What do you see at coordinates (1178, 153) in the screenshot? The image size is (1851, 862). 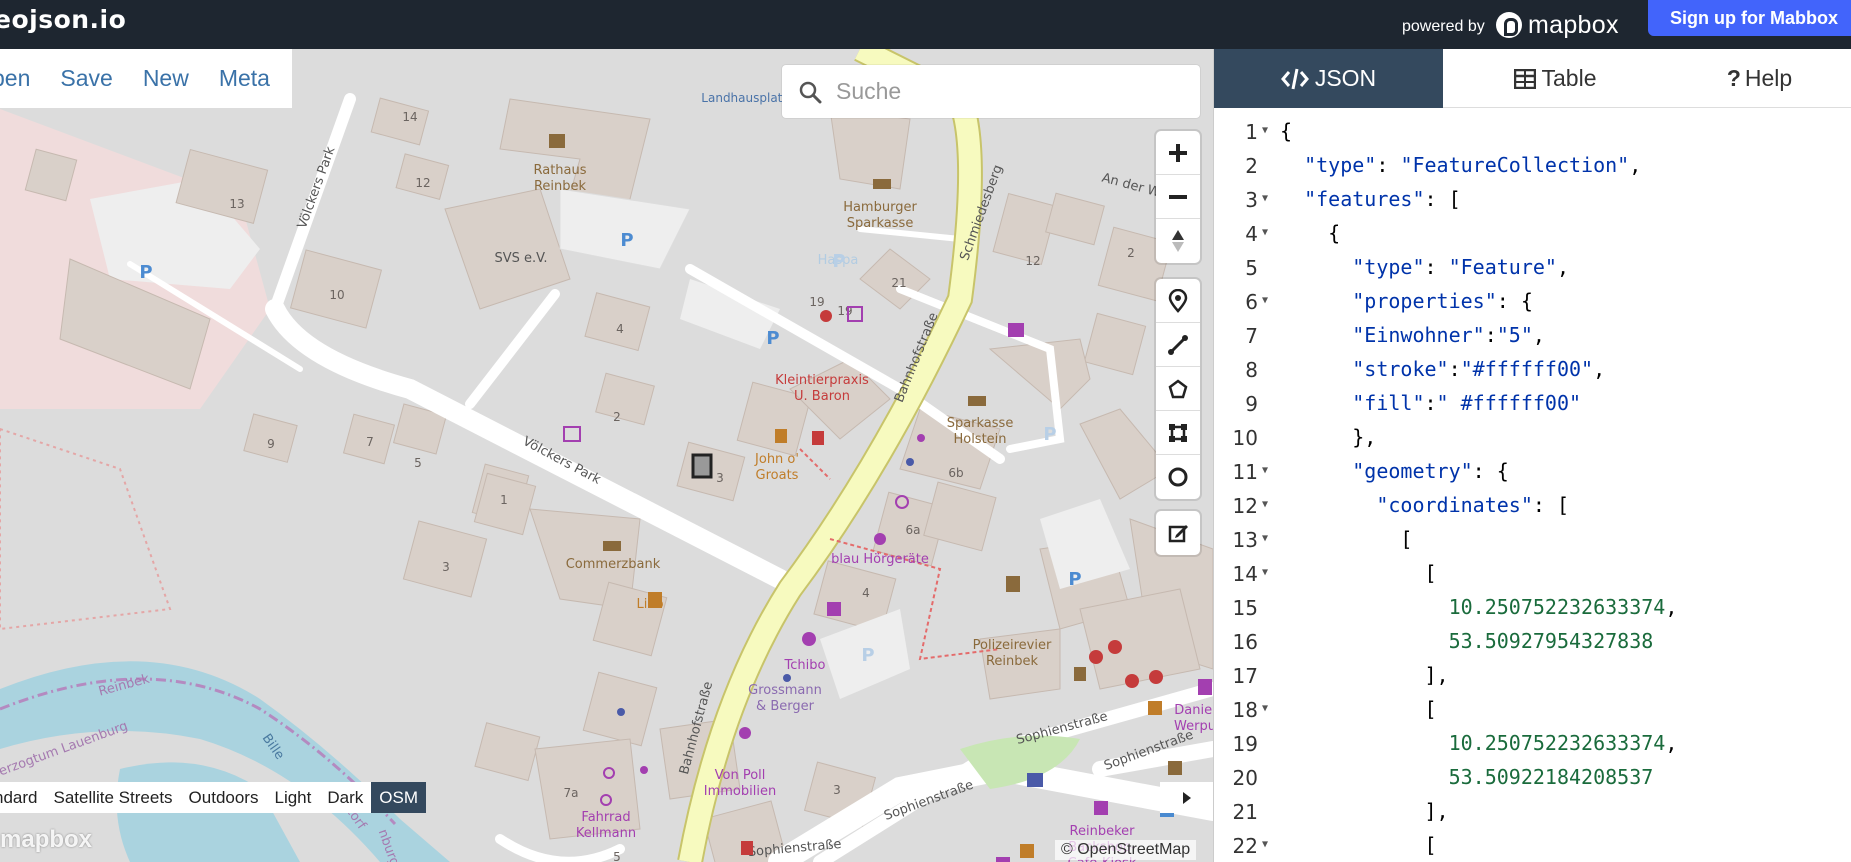 I see `zoom-in-button` at bounding box center [1178, 153].